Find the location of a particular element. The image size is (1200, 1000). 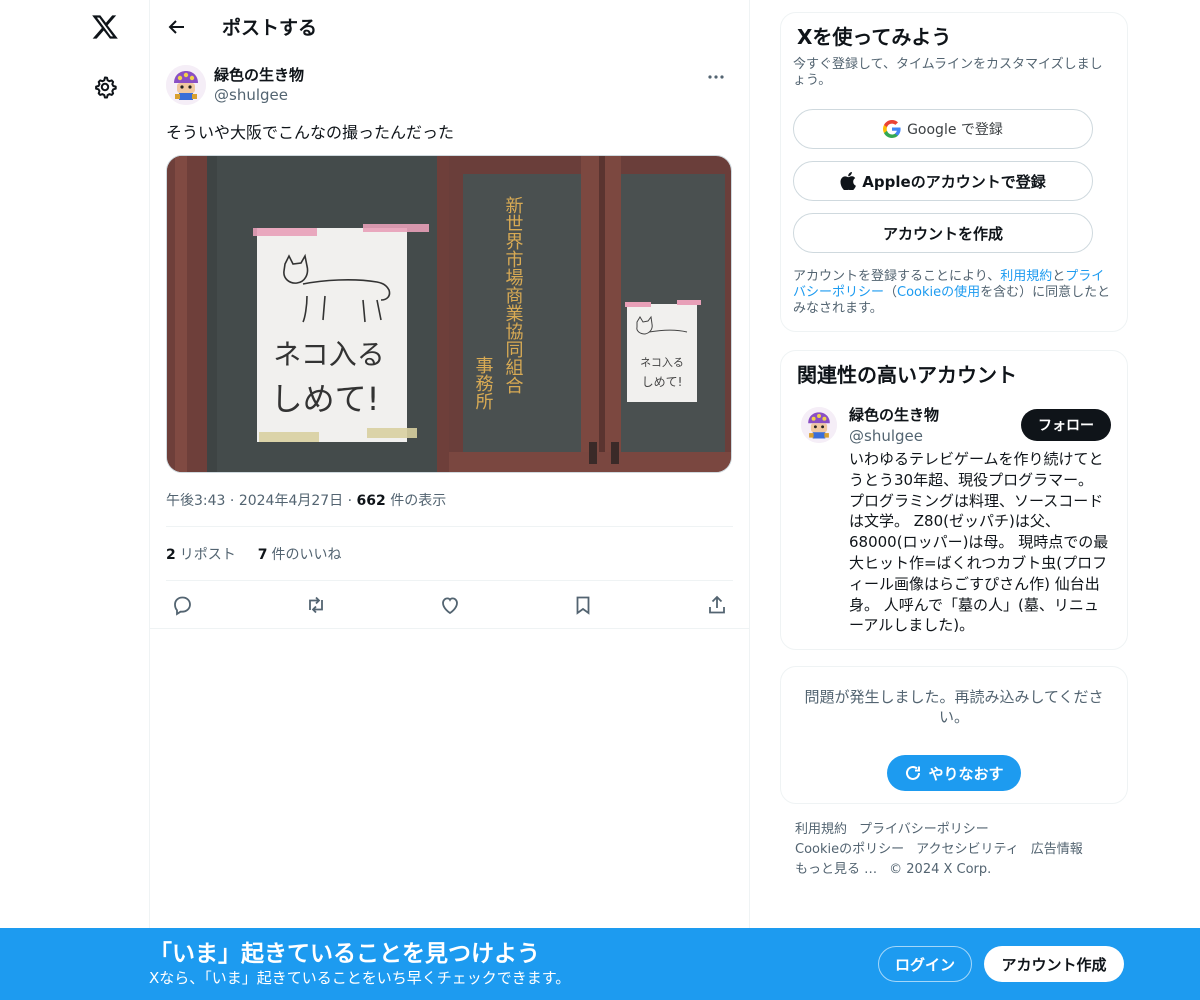

author-handle: @shulgee is located at coordinates (259, 95).